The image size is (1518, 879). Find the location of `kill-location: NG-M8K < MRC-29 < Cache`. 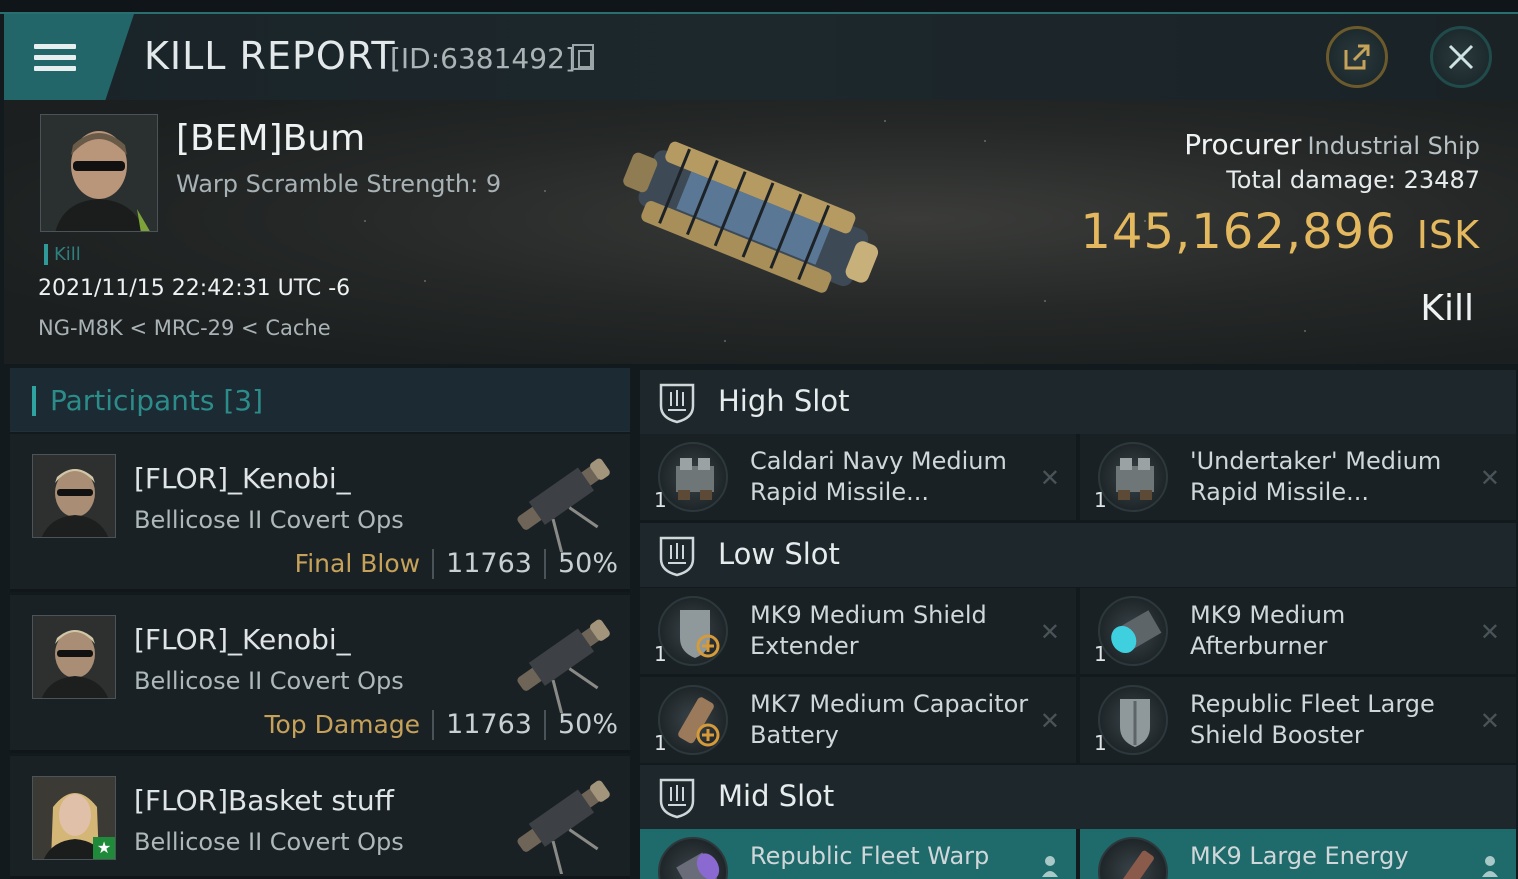

kill-location: NG-M8K < MRC-29 < Cache is located at coordinates (184, 328).